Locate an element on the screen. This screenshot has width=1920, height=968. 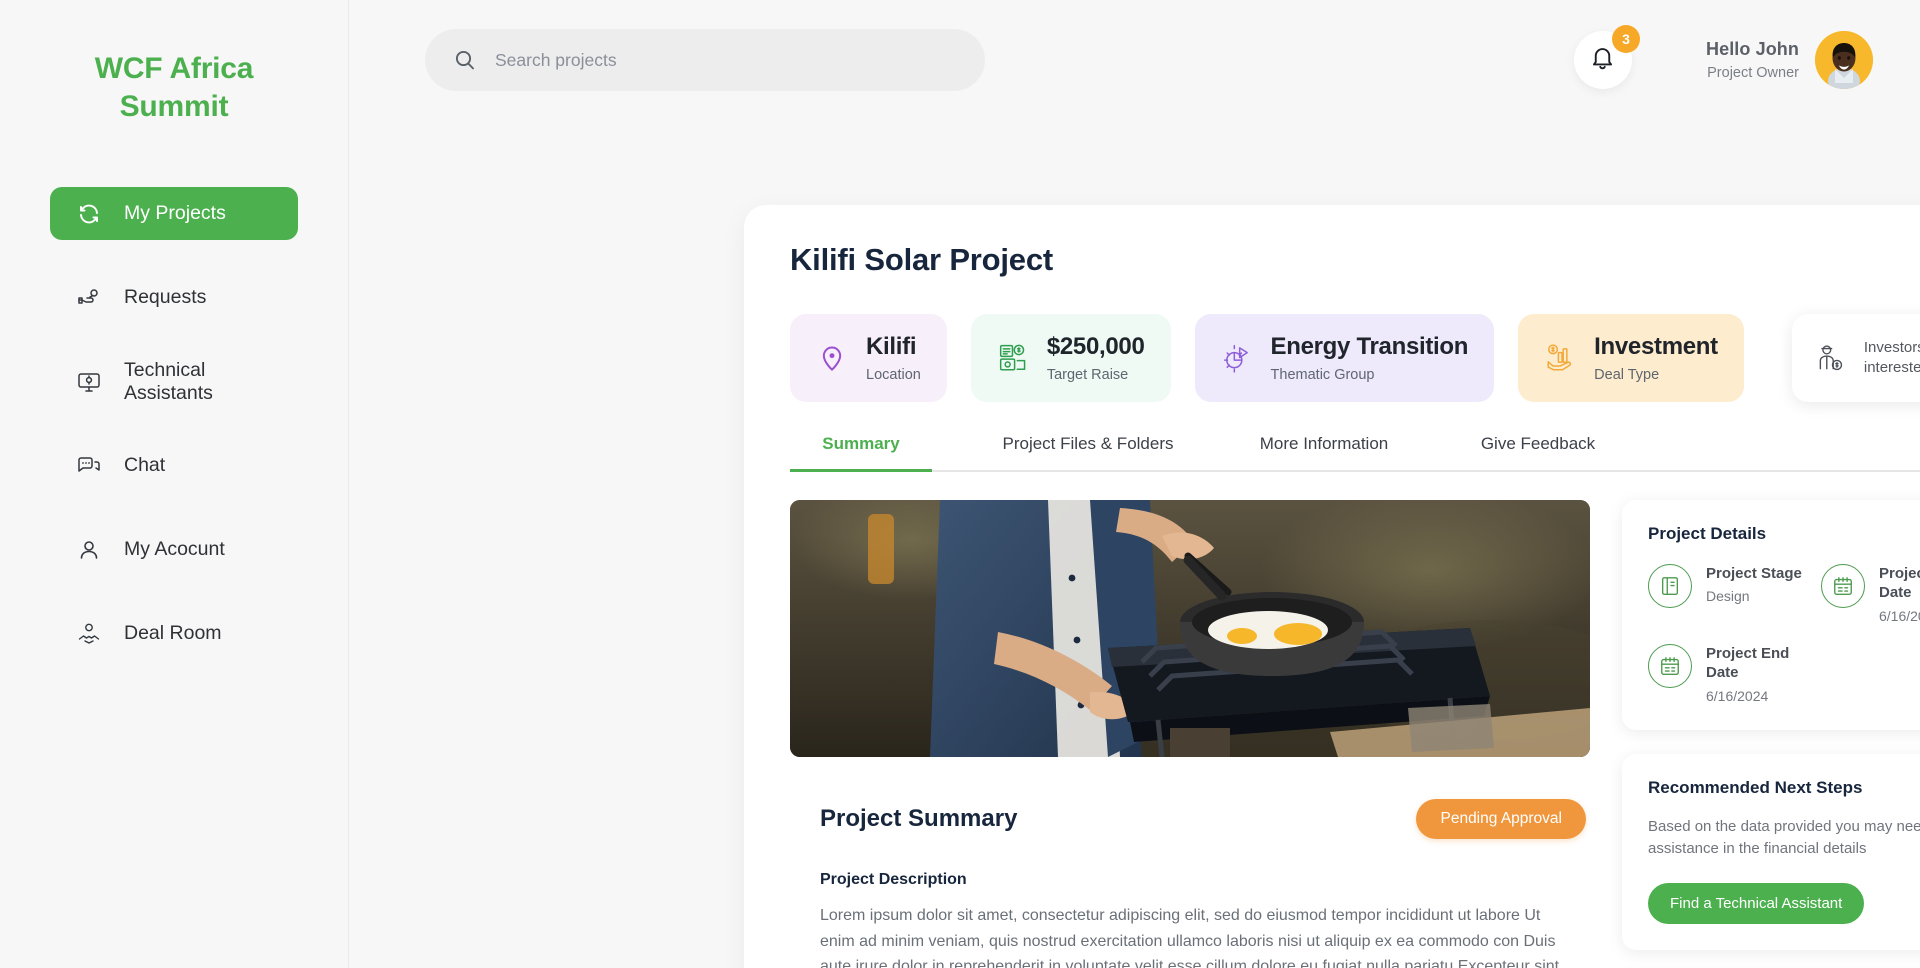
sidebar-item-technical-assistants: Technical Assistants is located at coordinates (174, 381).